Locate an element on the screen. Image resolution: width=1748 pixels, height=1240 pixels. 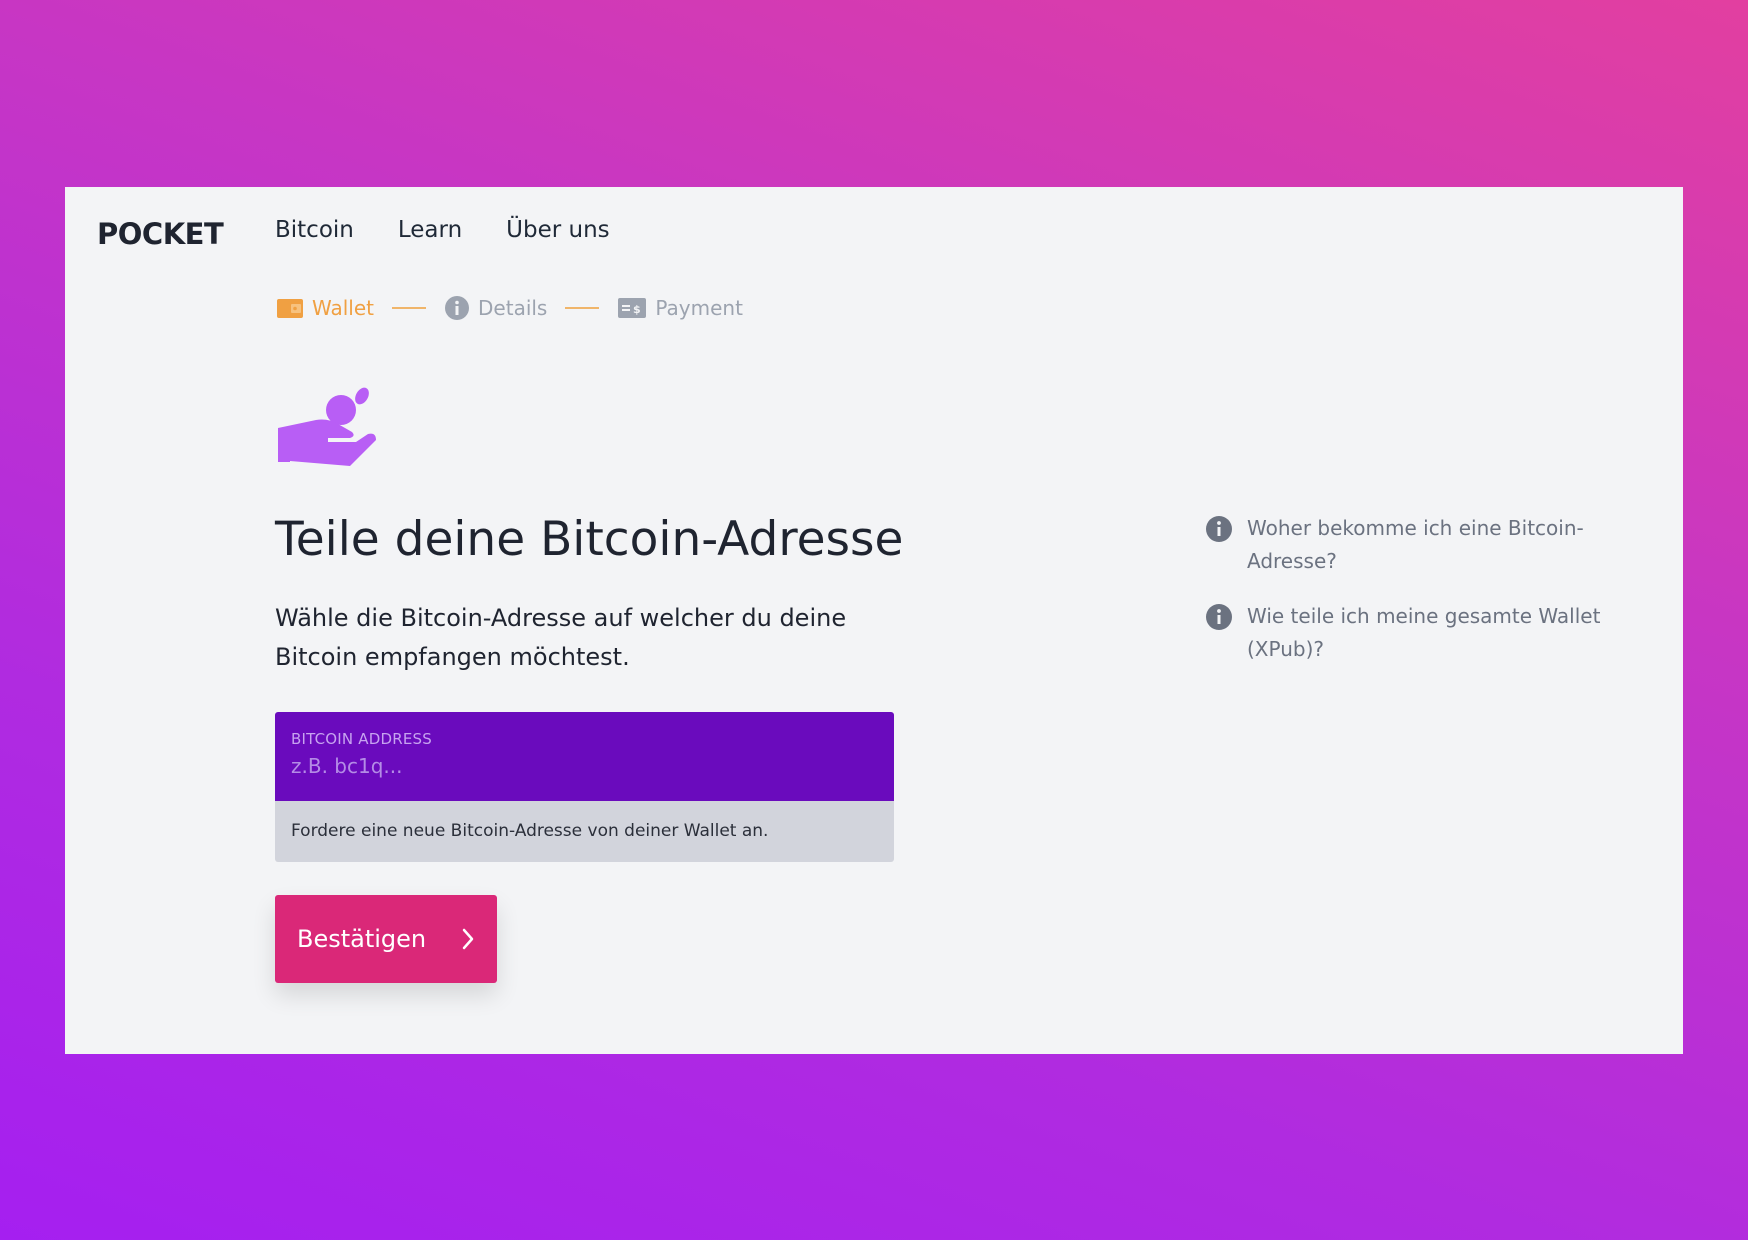
hand-receive-coin-icon is located at coordinates (327, 426).